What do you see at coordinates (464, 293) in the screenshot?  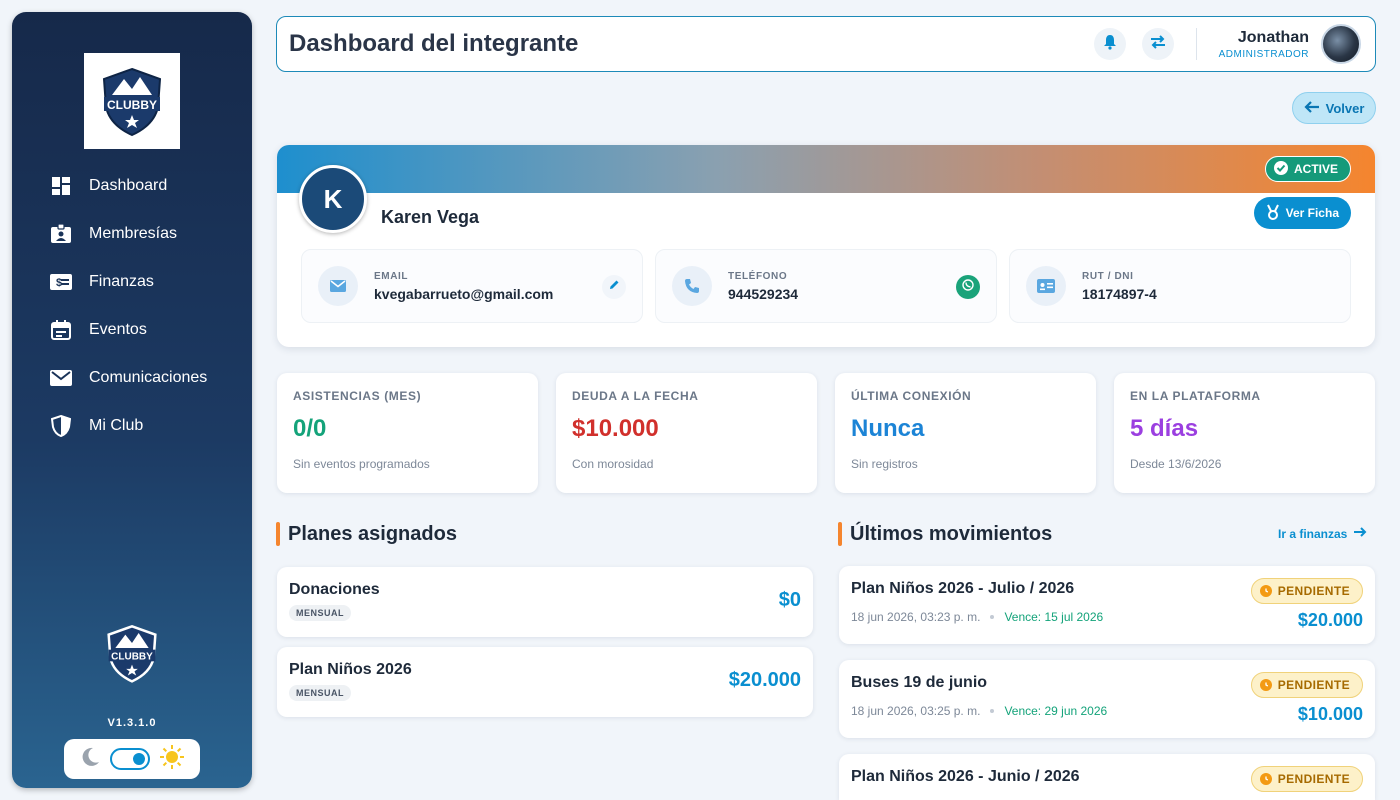 I see `email-value: kvegabarrueto@gmail.com` at bounding box center [464, 293].